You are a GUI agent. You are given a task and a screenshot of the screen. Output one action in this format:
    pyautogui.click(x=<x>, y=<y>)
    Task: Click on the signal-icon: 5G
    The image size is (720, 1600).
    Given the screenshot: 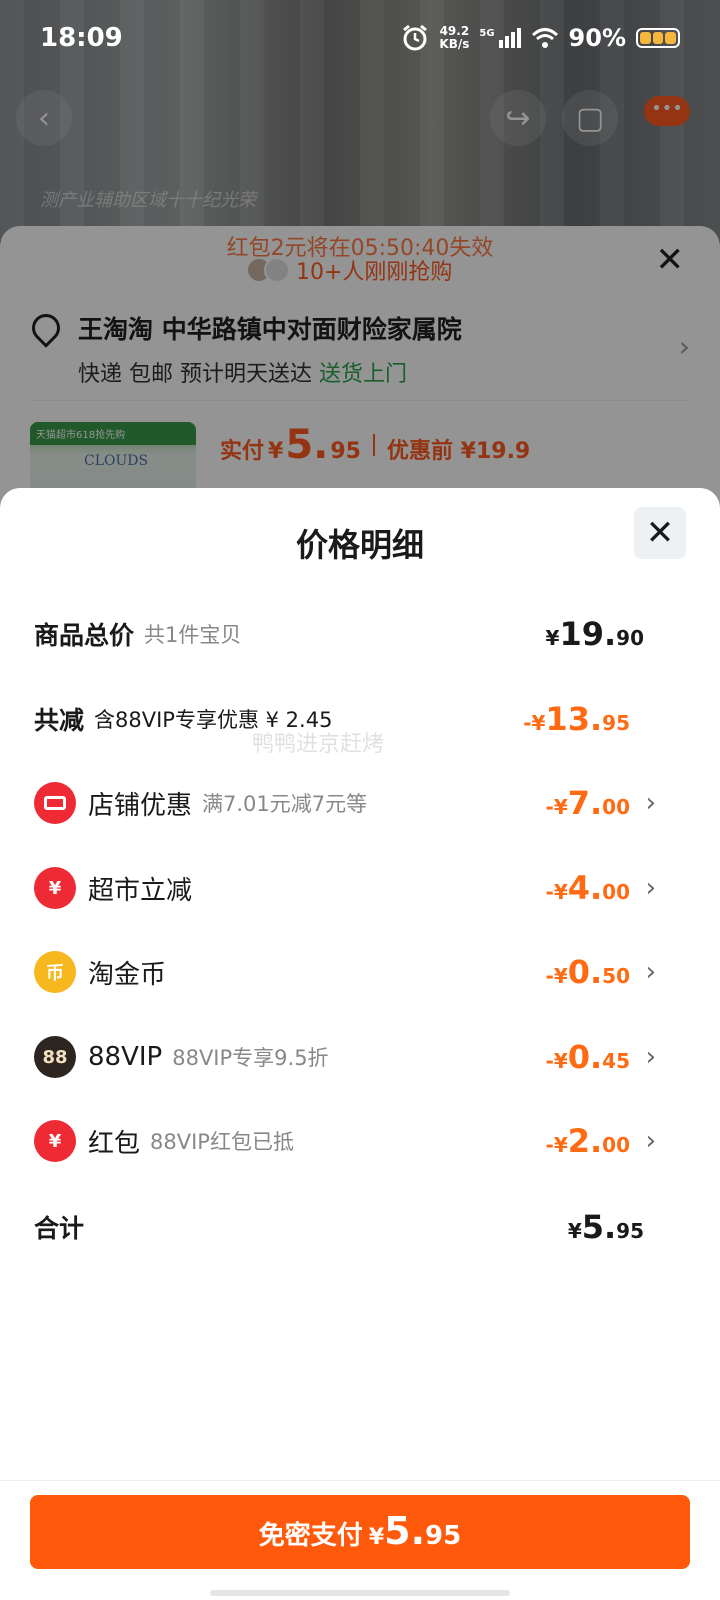 What is the action you would take?
    pyautogui.click(x=500, y=38)
    